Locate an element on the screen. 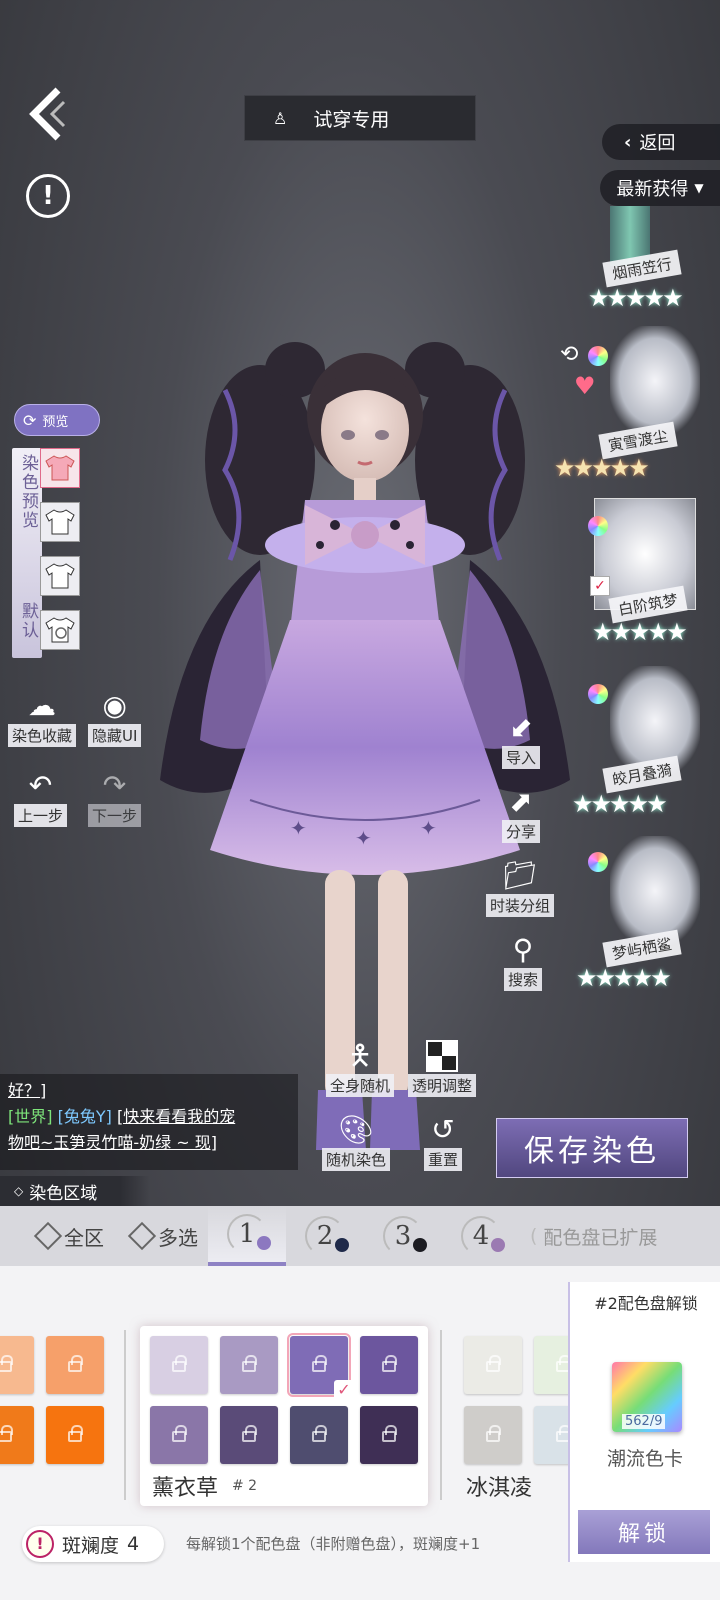 The image size is (720, 1600). search-button: ⚲ 搜索 is located at coordinates (523, 962).